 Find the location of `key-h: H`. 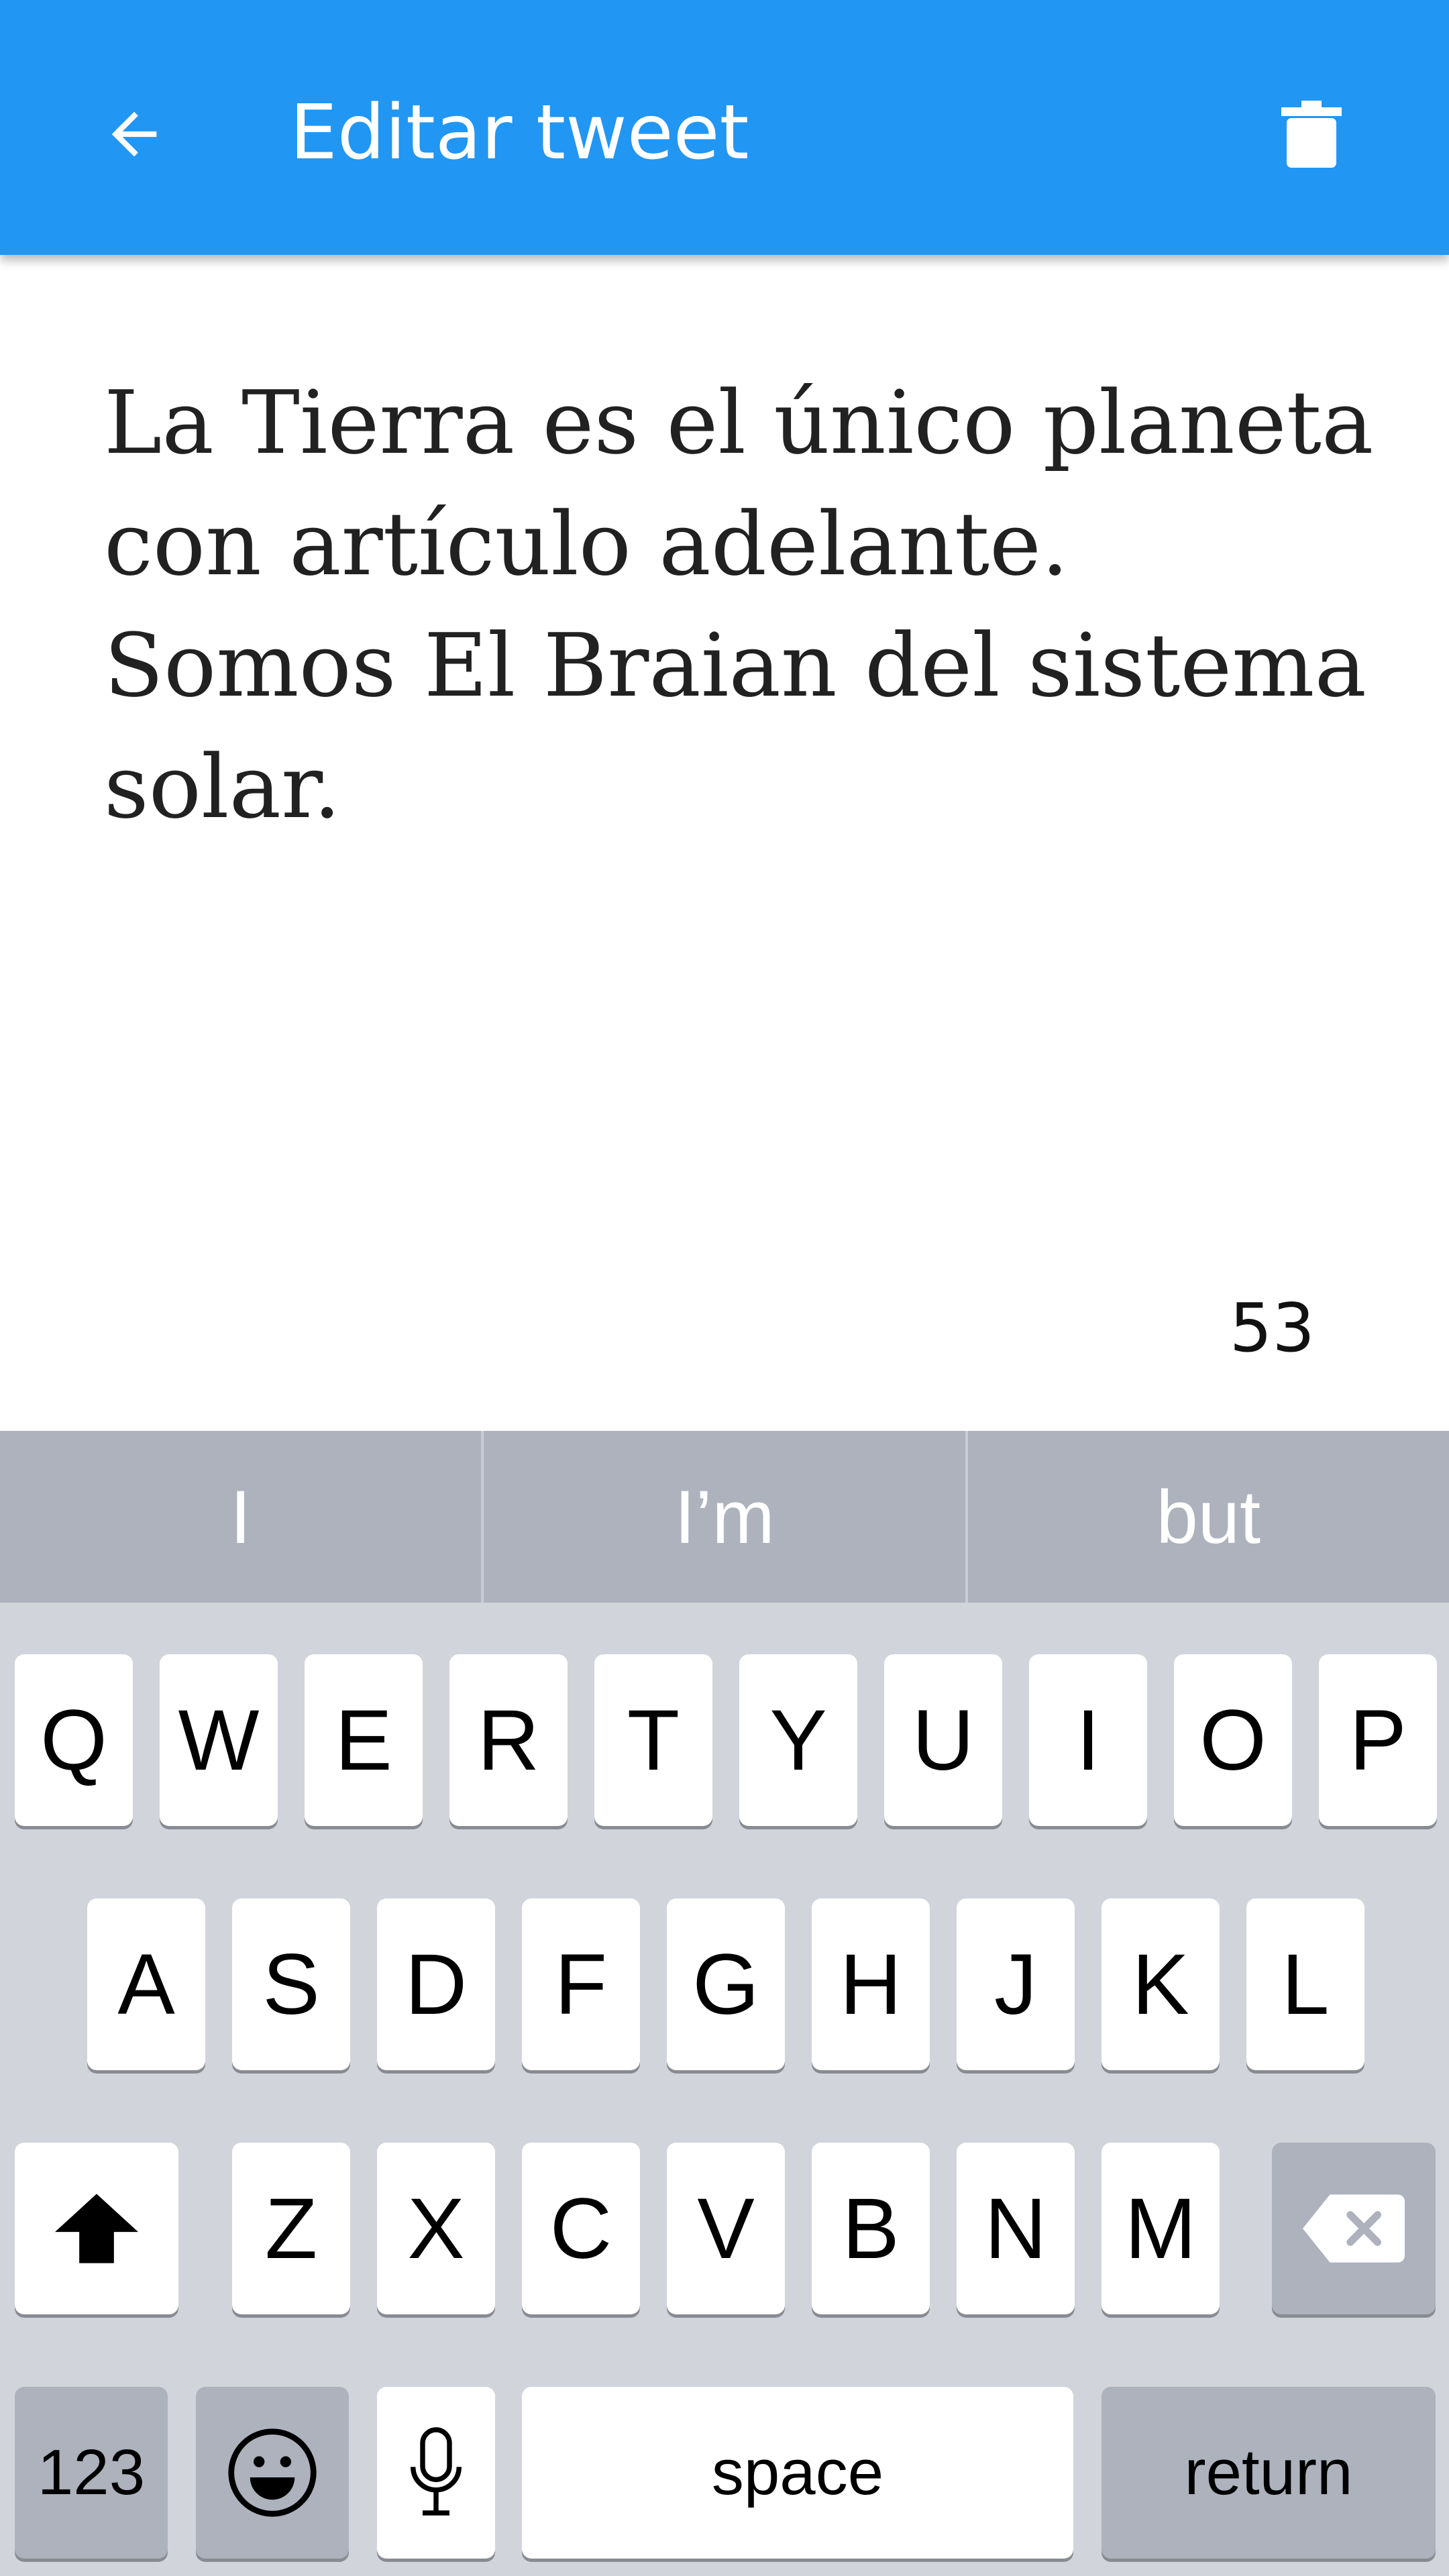

key-h: H is located at coordinates (871, 1984).